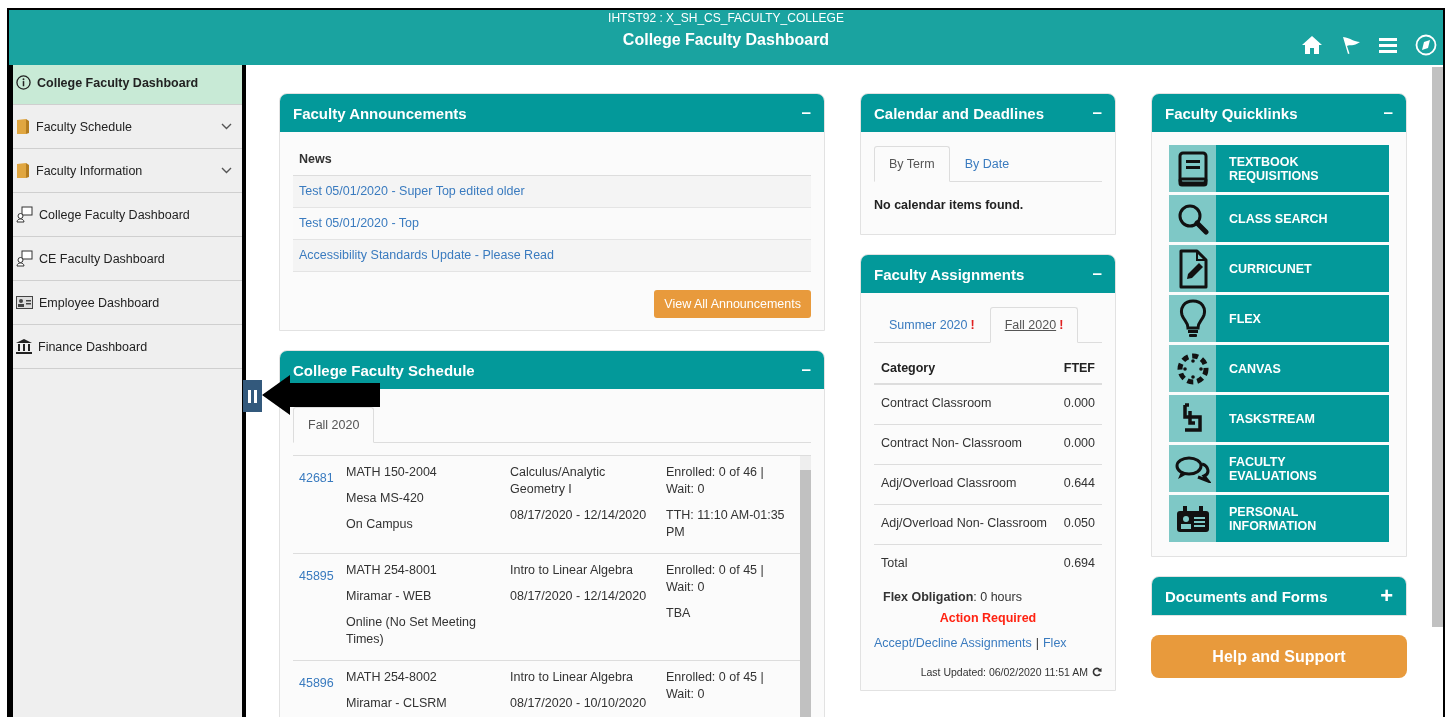 The image size is (1454, 717). Describe the element at coordinates (1192, 168) in the screenshot. I see `book-icon` at that location.